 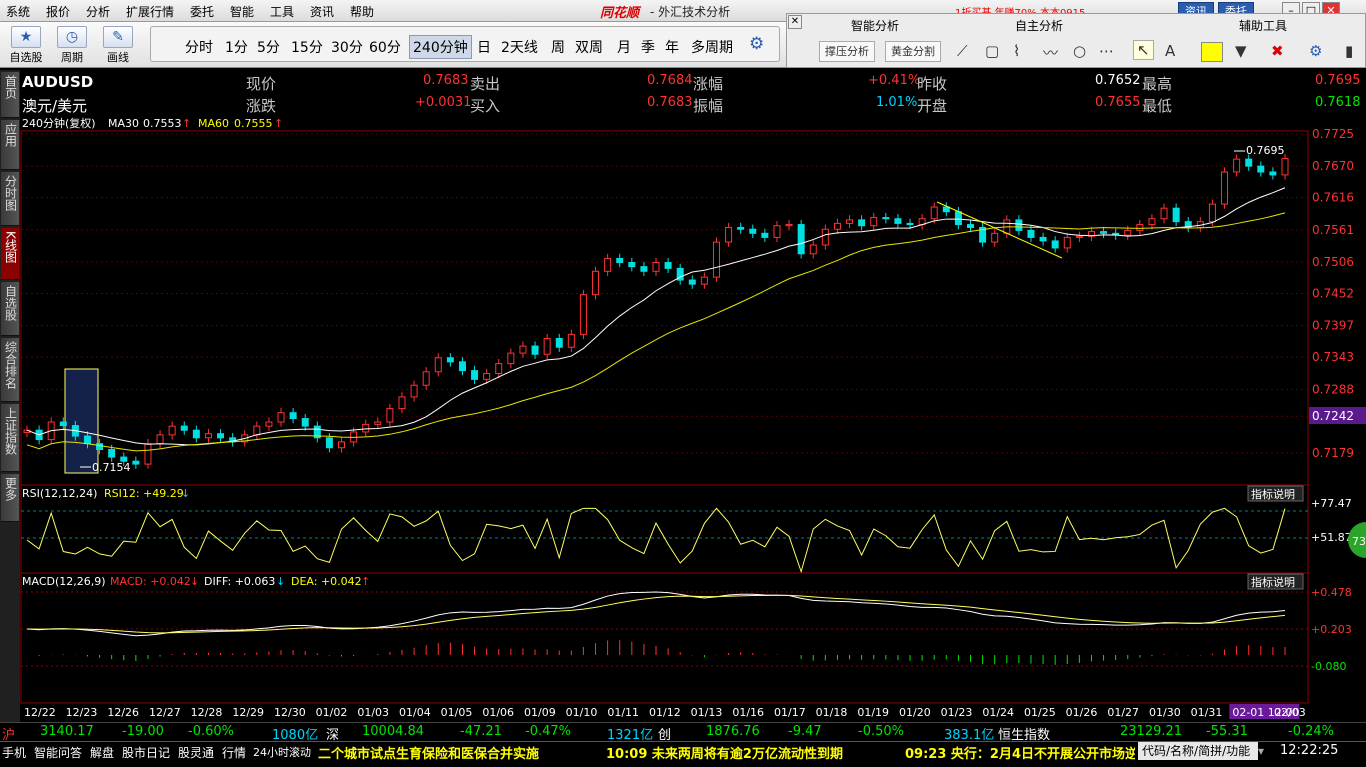 What do you see at coordinates (582, 712) in the screenshot?
I see `date-label: 01/10` at bounding box center [582, 712].